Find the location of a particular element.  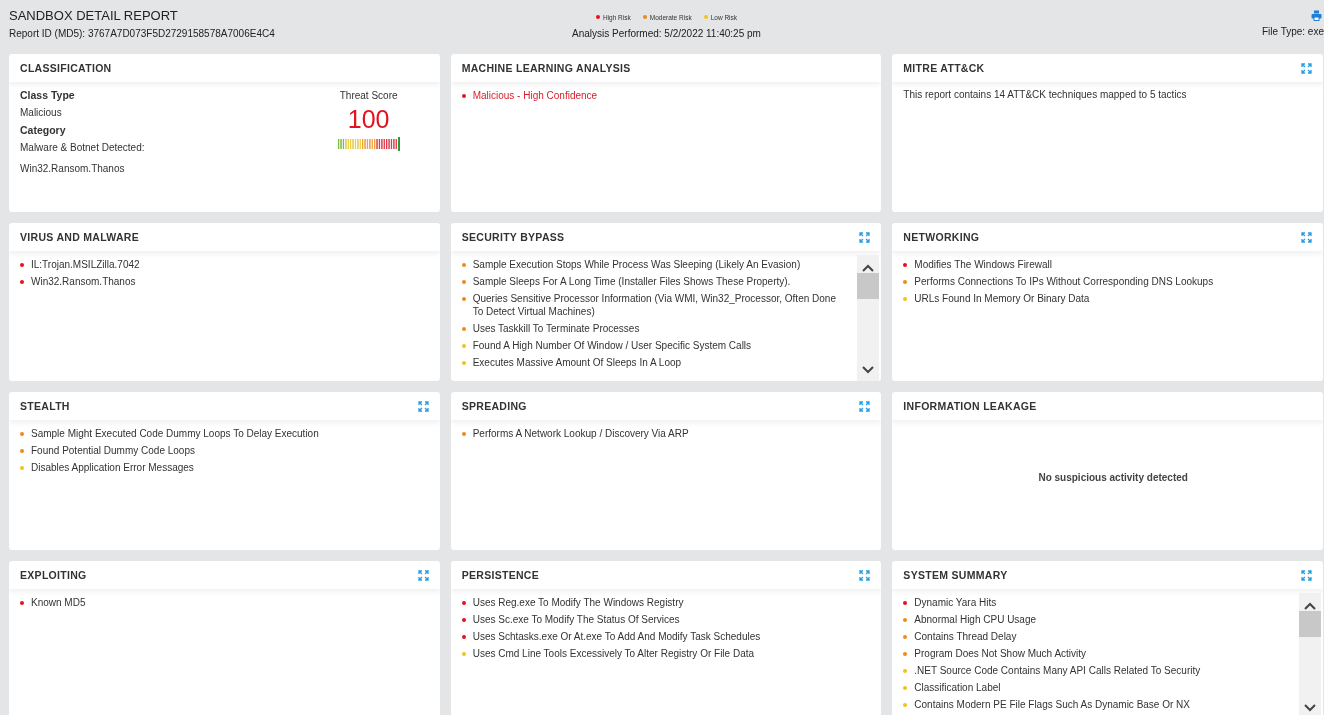

finding-text: Sample Might Executed Code Dummy Loops To Delay Execution is located at coordinates (175, 433).